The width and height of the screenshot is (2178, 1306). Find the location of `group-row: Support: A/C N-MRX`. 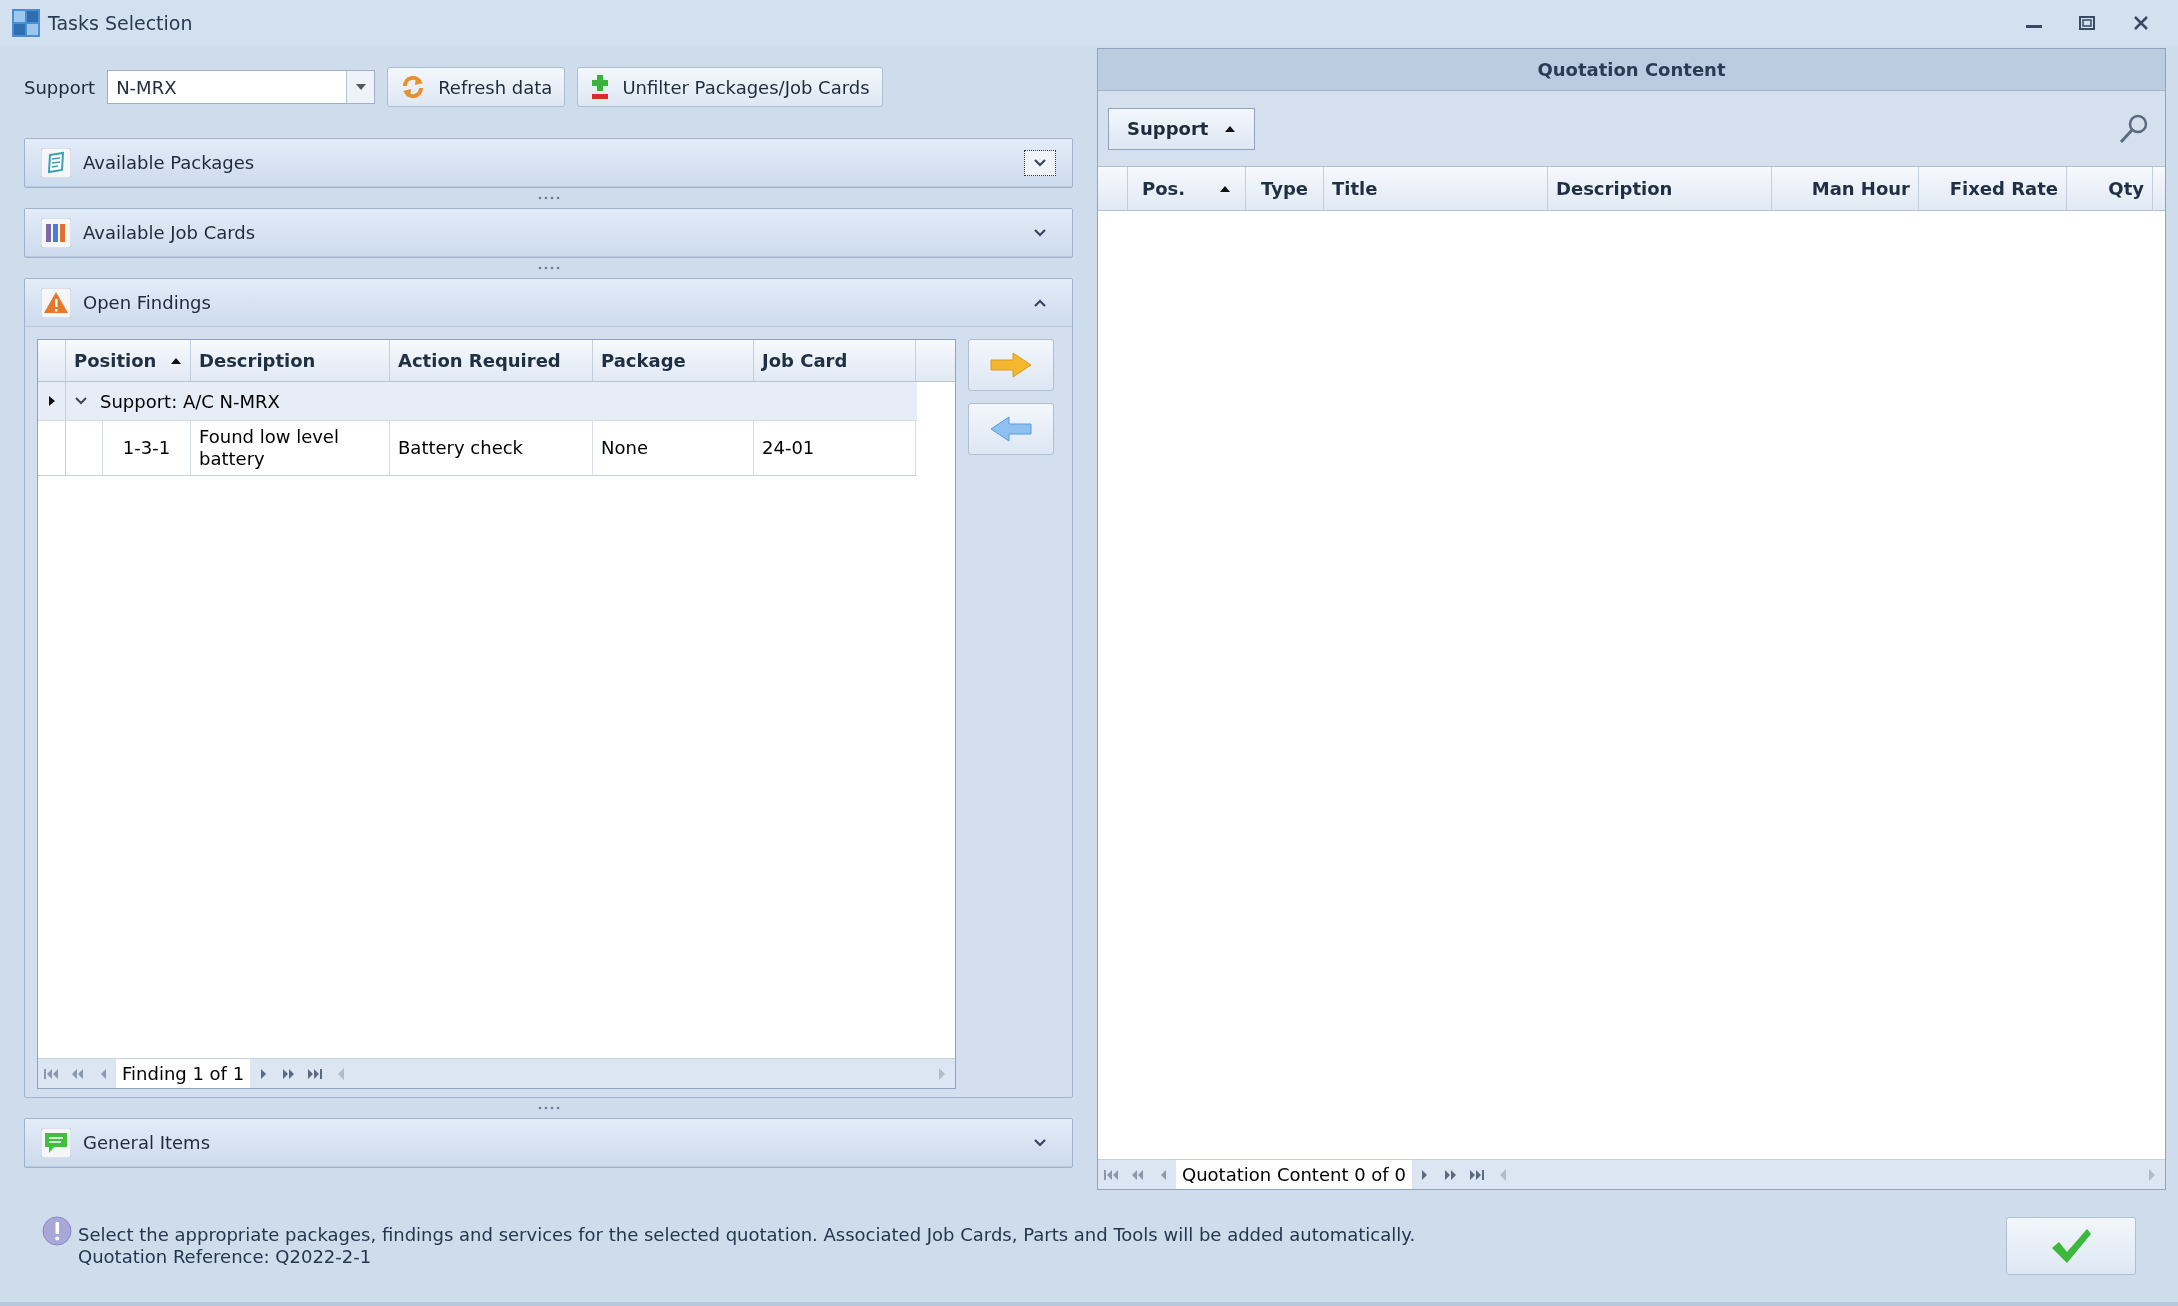

group-row: Support: A/C N-MRX is located at coordinates (477, 401).